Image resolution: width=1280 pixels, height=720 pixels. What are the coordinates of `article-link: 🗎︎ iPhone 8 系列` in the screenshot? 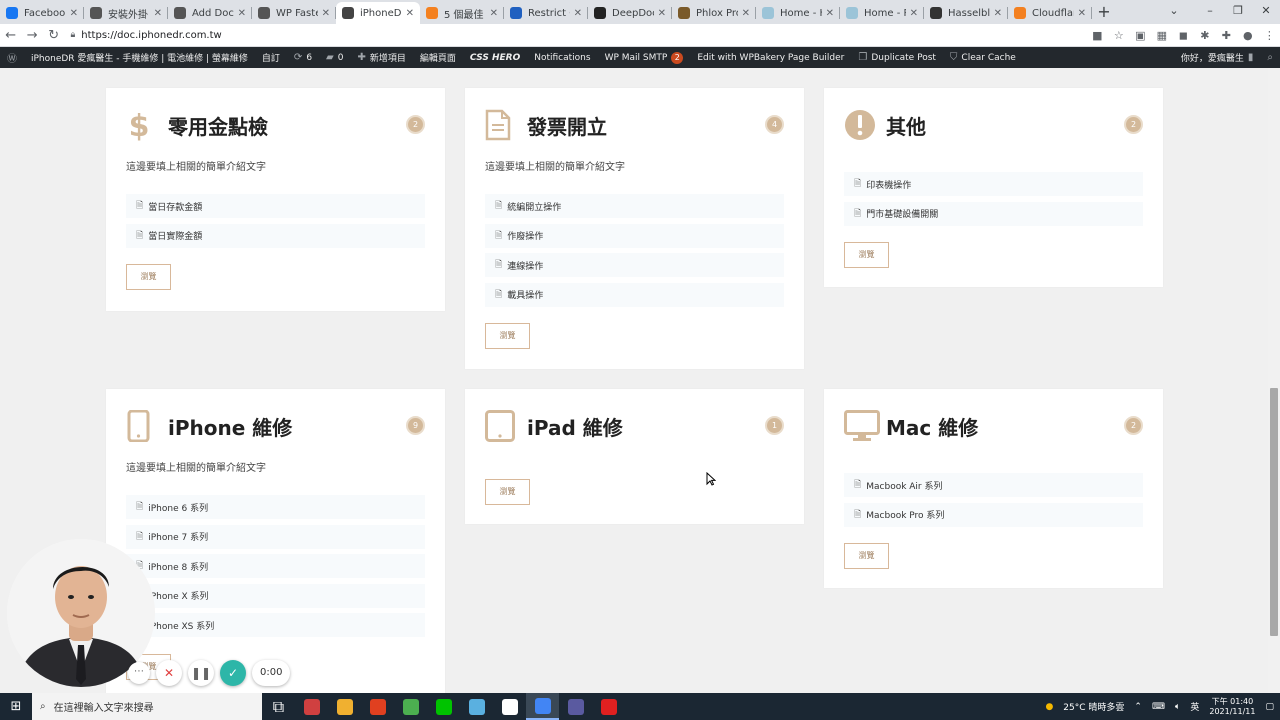 It's located at (275, 566).